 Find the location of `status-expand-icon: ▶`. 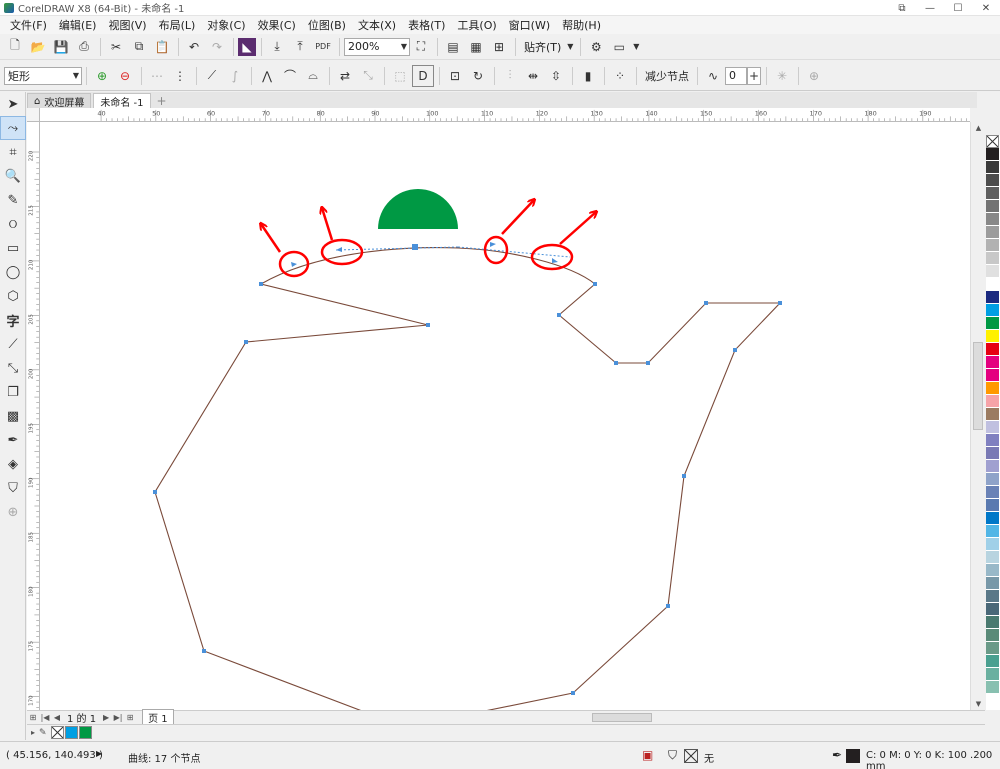

status-expand-icon: ▶ is located at coordinates (99, 753).